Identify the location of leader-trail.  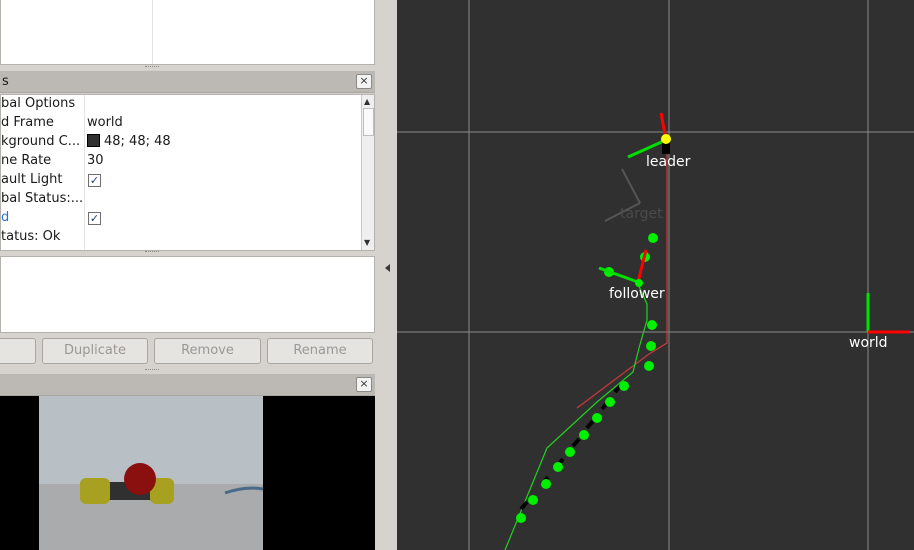
(622, 279).